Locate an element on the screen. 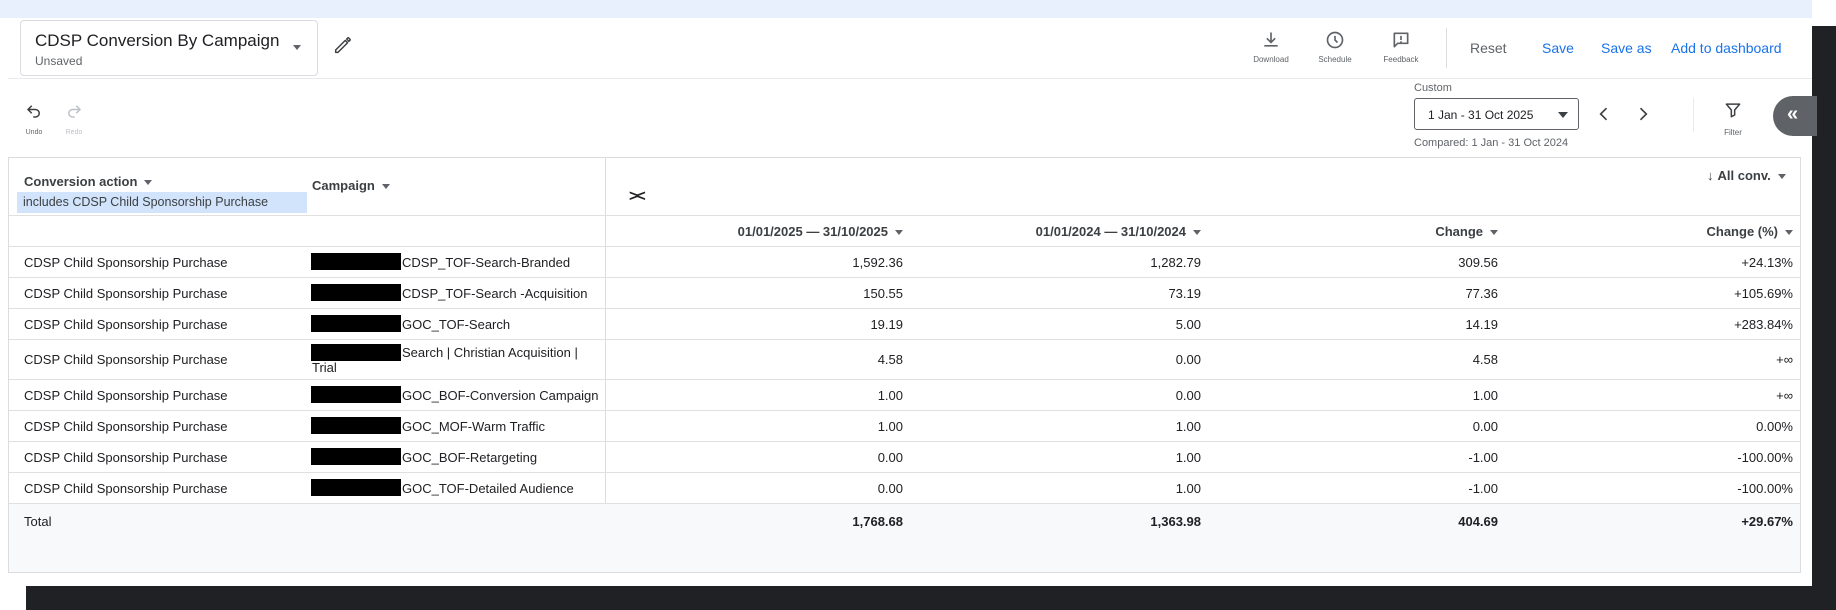 The width and height of the screenshot is (1836, 610). change-pct-cell: +∞ is located at coordinates (1784, 359).